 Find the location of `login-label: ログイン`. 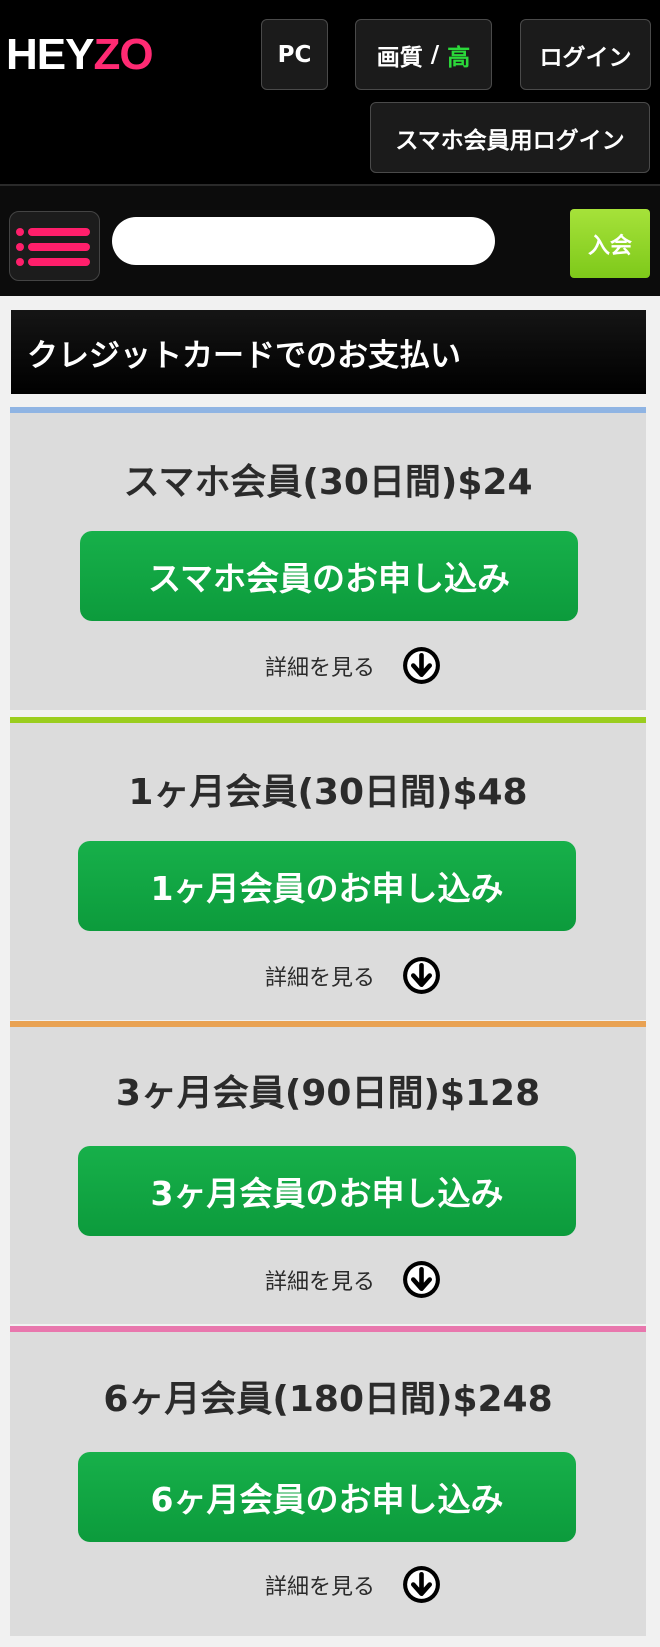

login-label: ログイン is located at coordinates (585, 57).